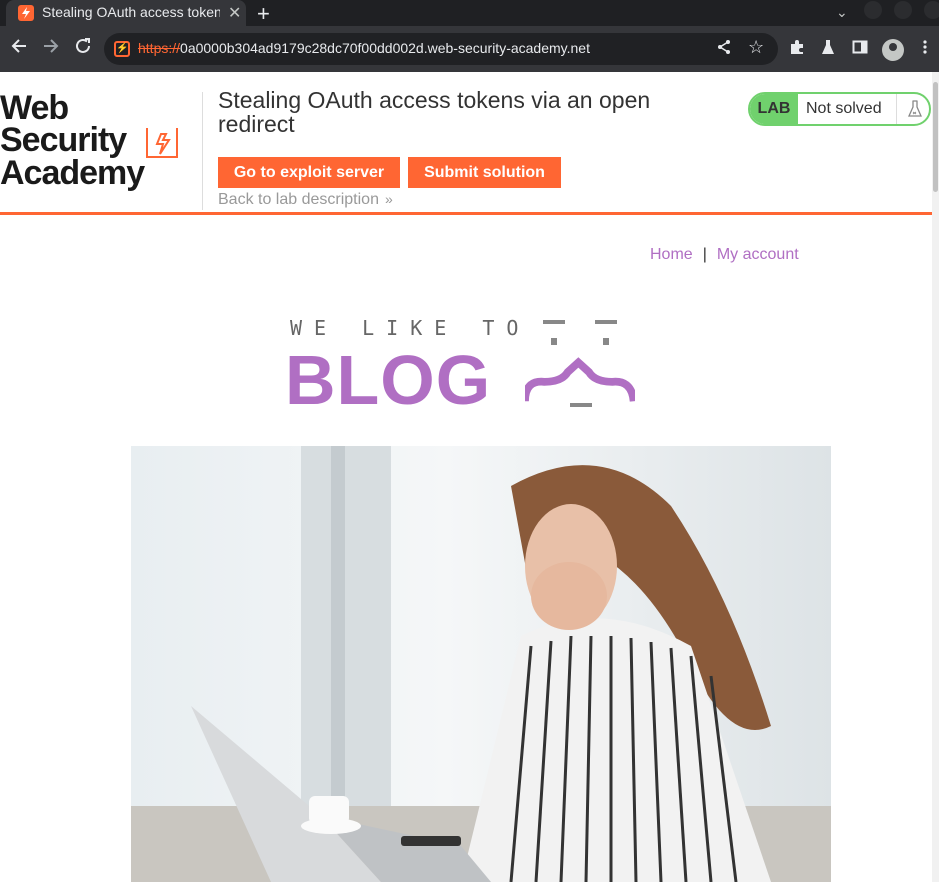 The width and height of the screenshot is (939, 882). Describe the element at coordinates (756, 47) in the screenshot. I see `star-icon: ☆` at that location.